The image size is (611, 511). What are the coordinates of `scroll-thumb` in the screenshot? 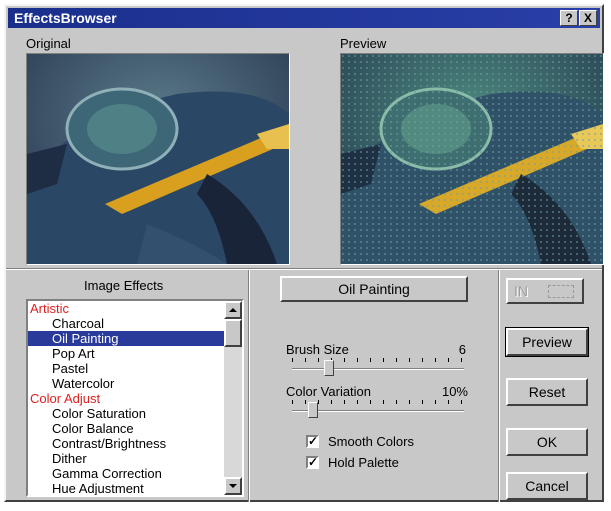 It's located at (233, 333).